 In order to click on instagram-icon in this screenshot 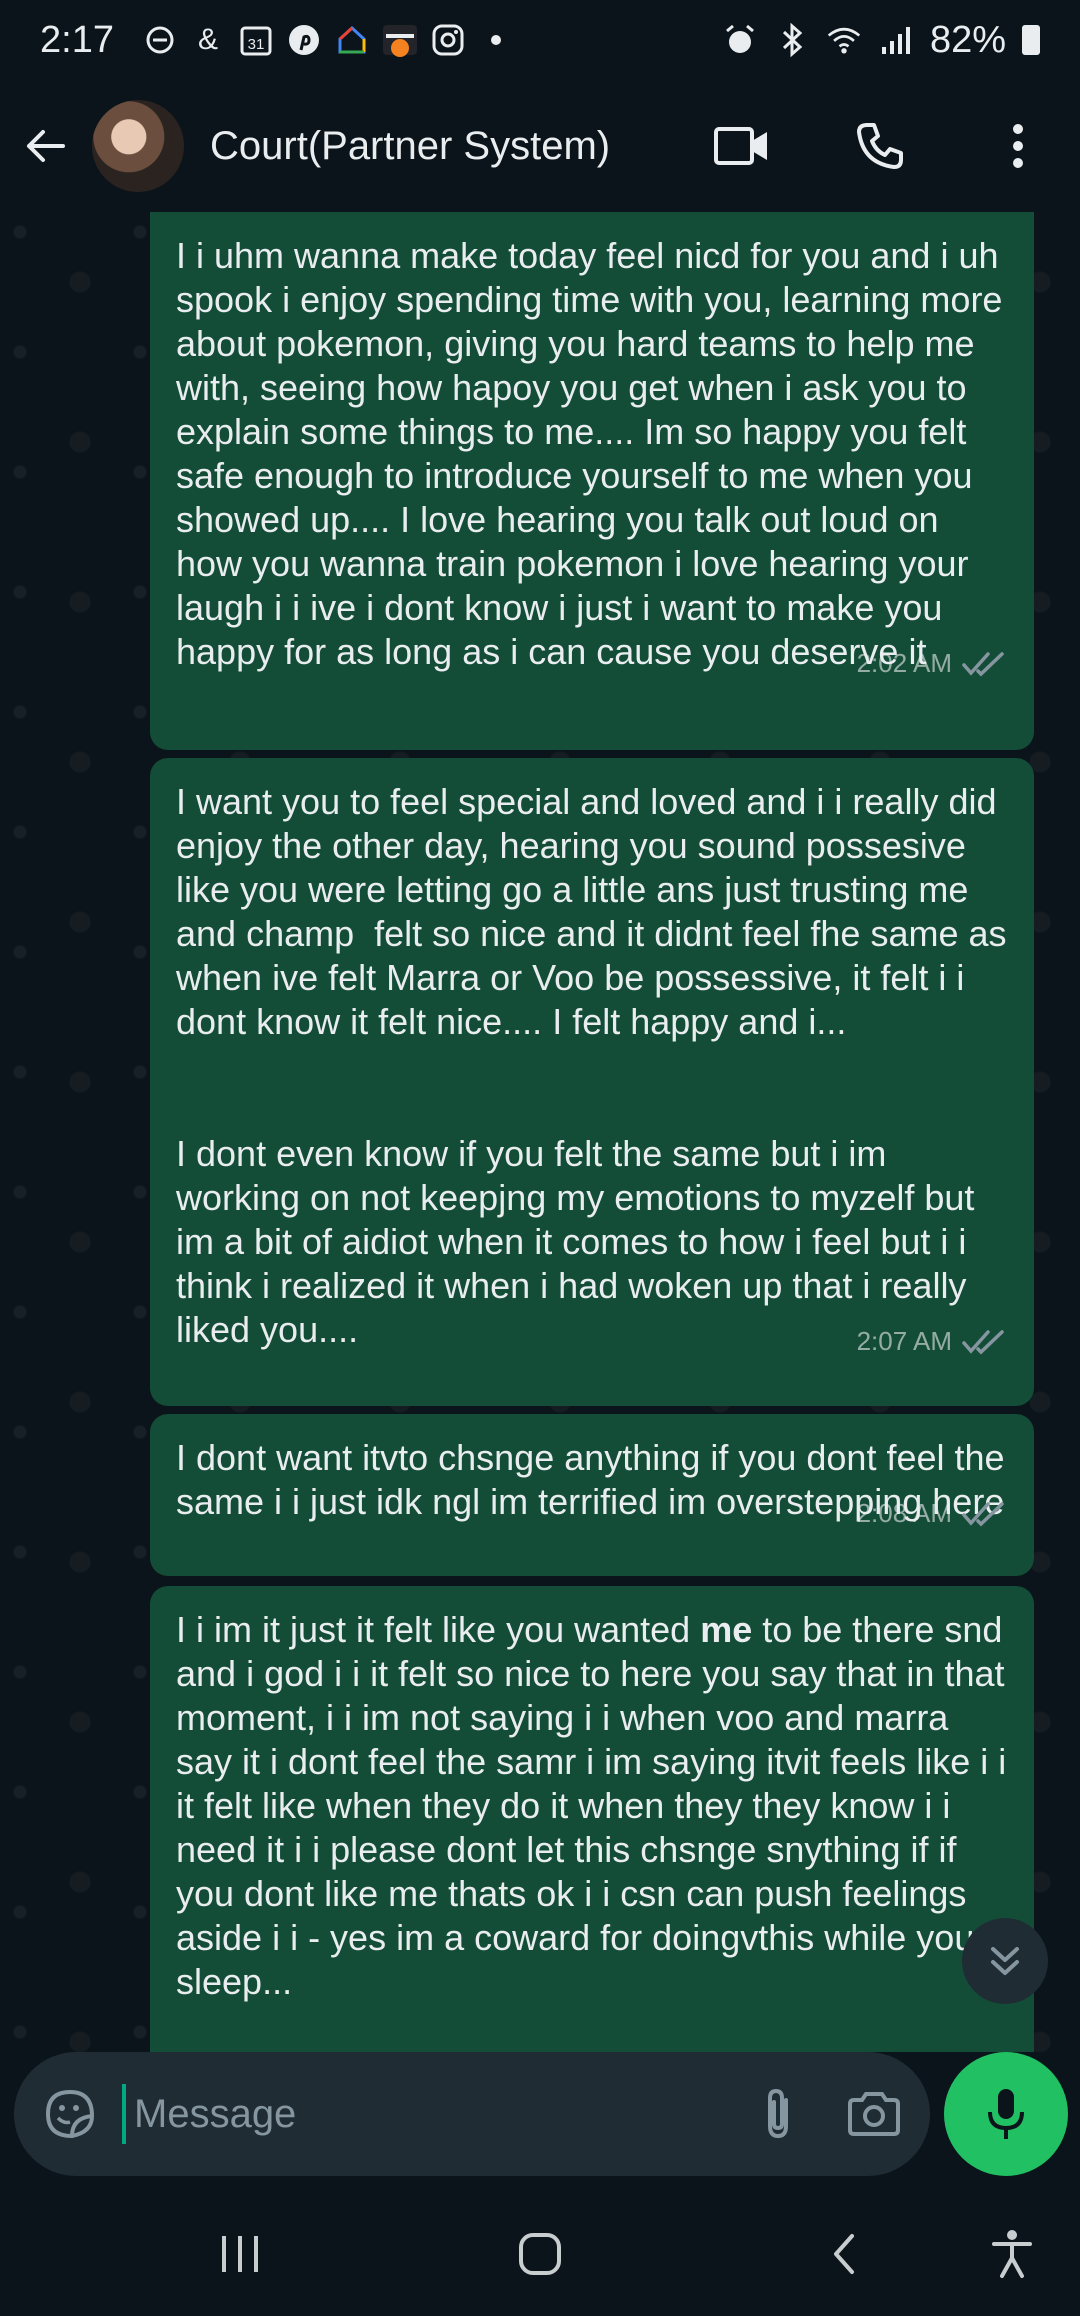, I will do `click(448, 40)`.